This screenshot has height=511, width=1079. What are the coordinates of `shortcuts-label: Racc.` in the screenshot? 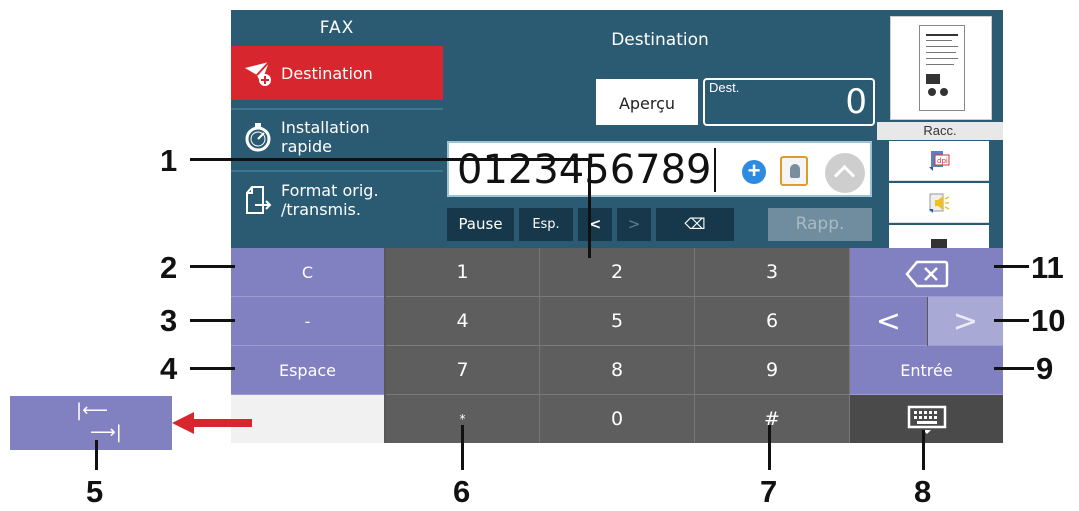 It's located at (940, 131).